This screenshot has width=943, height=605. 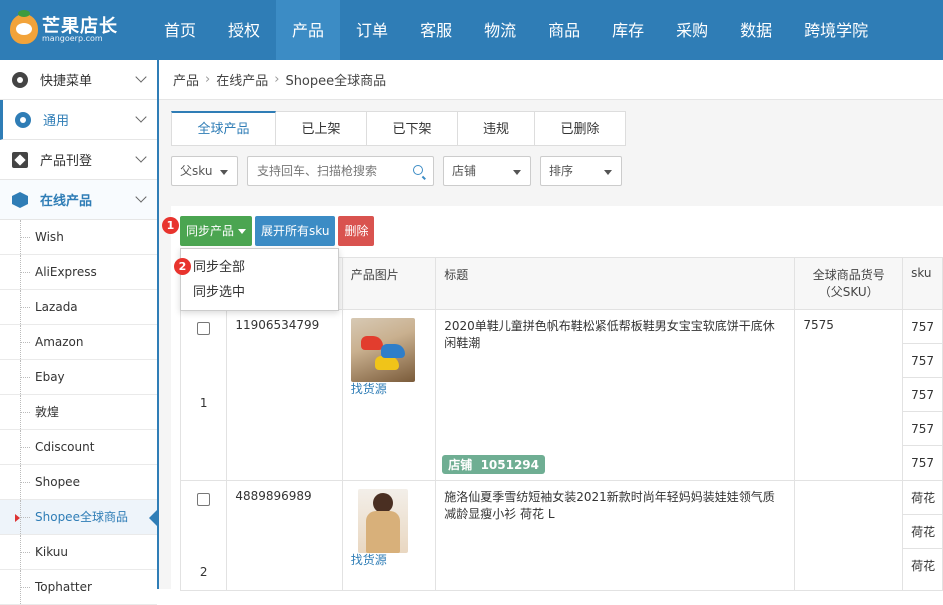 I want to click on mango-logo-icon, so click(x=24, y=27).